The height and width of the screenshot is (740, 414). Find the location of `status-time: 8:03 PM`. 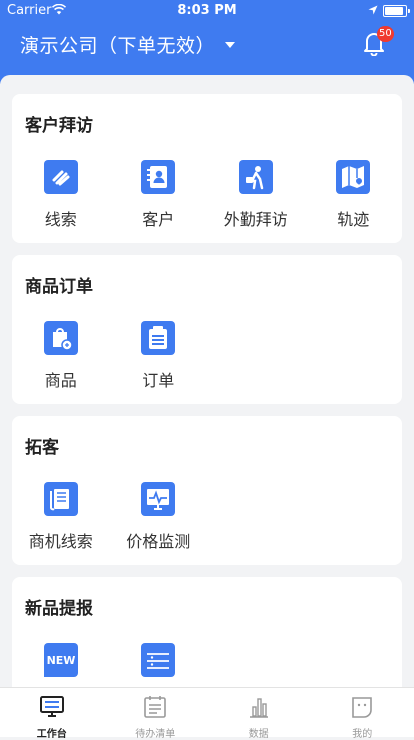

status-time: 8:03 PM is located at coordinates (207, 10).